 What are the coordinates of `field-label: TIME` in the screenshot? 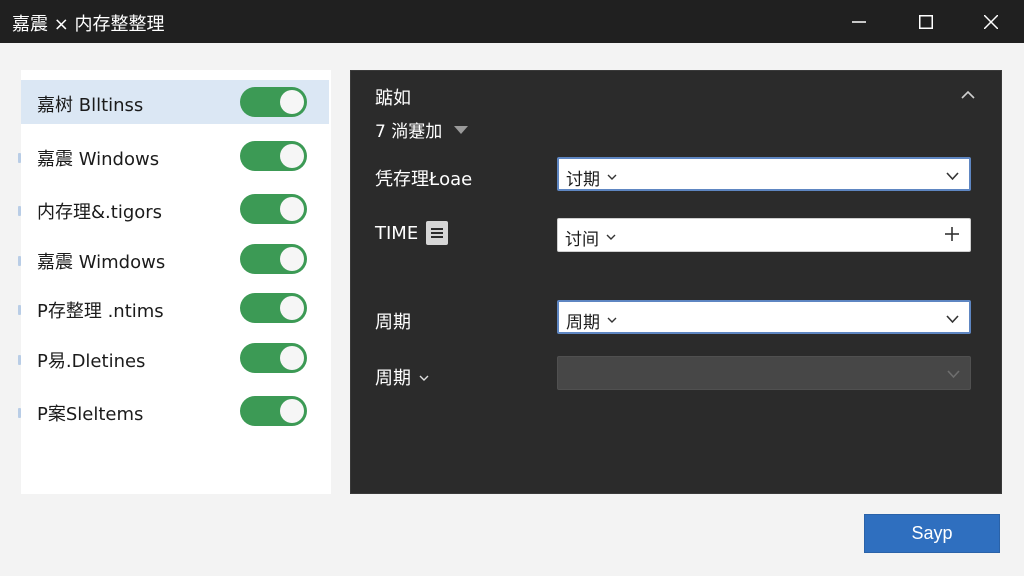 It's located at (412, 233).